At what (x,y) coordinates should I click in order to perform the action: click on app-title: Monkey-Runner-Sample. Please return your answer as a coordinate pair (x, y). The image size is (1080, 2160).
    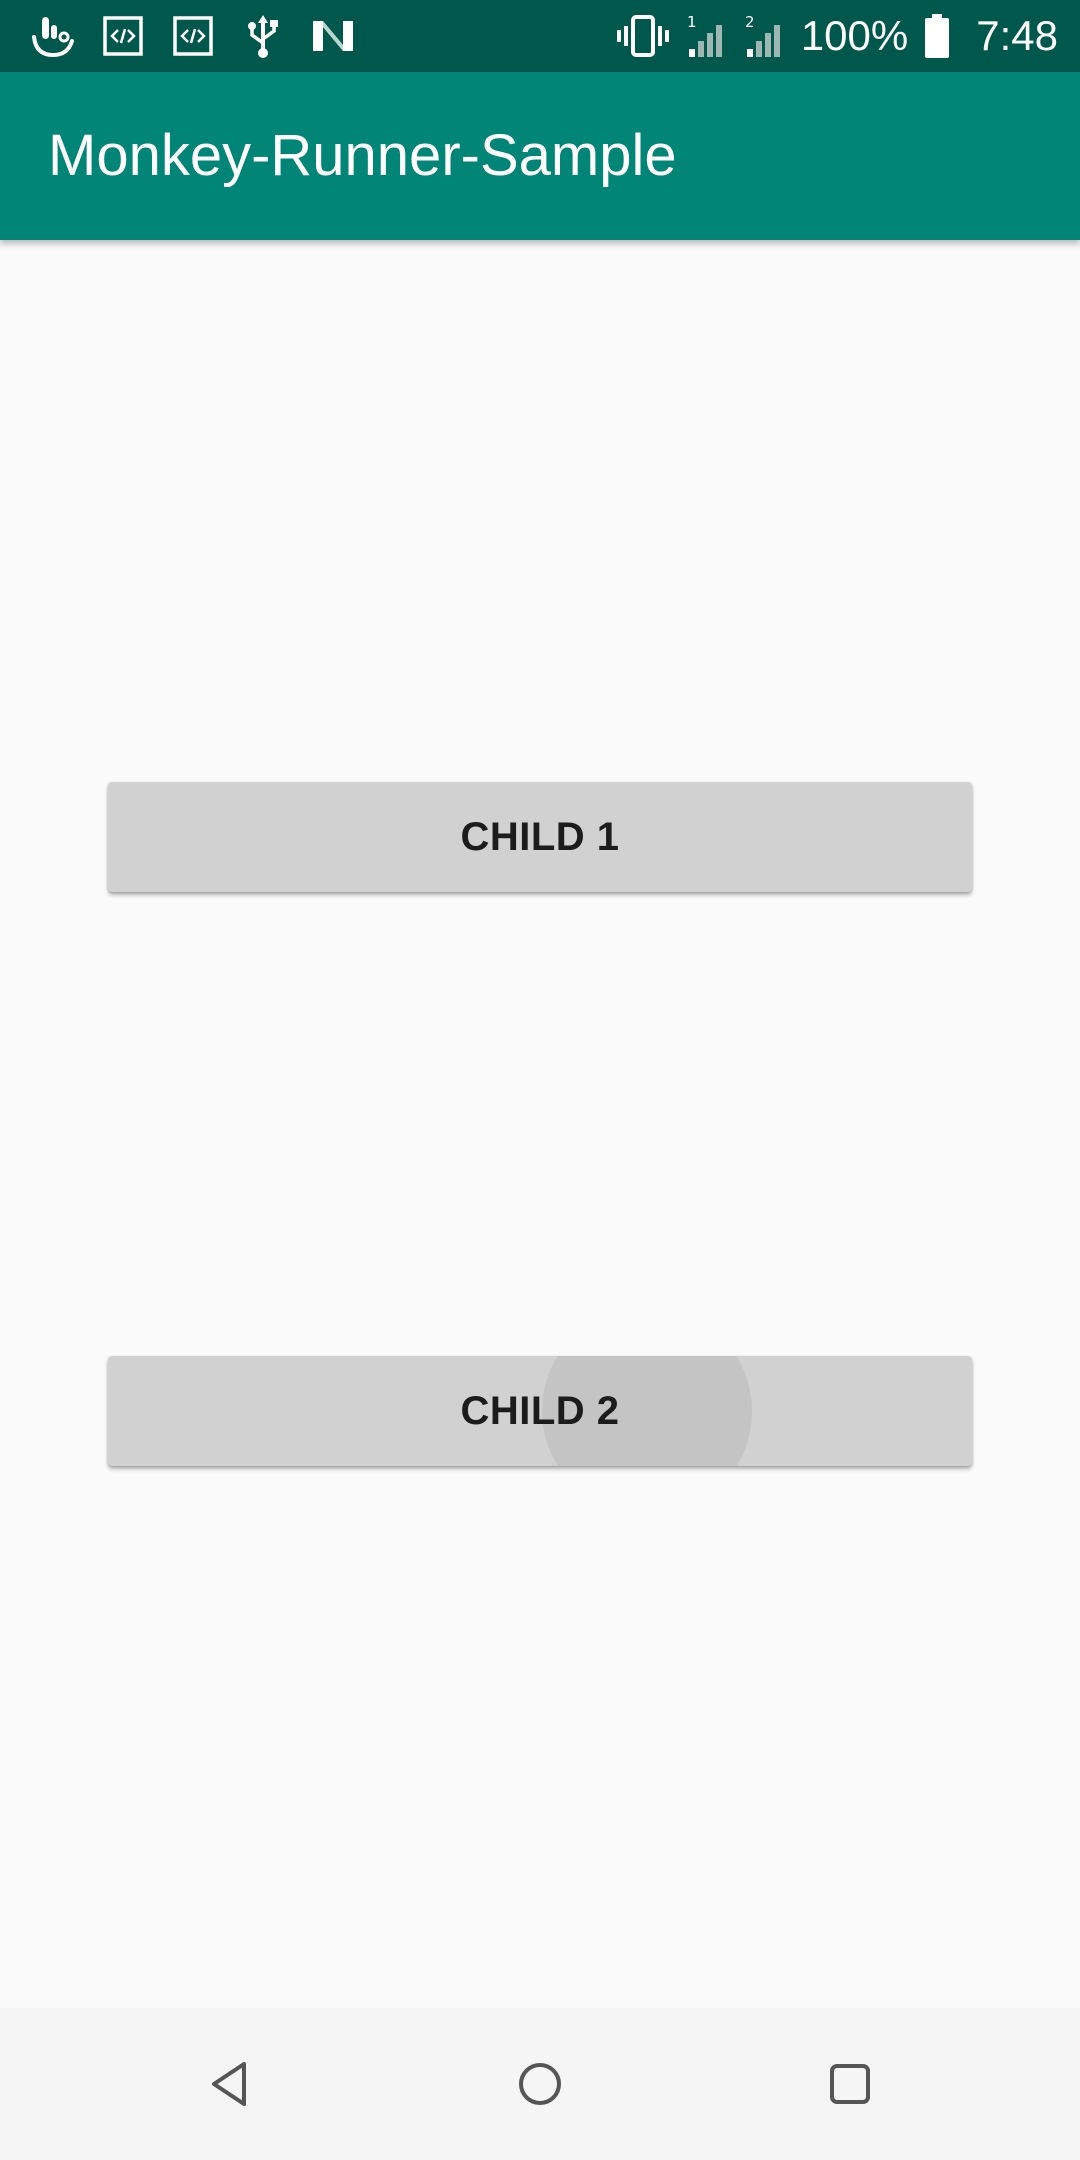
    Looking at the image, I should click on (362, 155).